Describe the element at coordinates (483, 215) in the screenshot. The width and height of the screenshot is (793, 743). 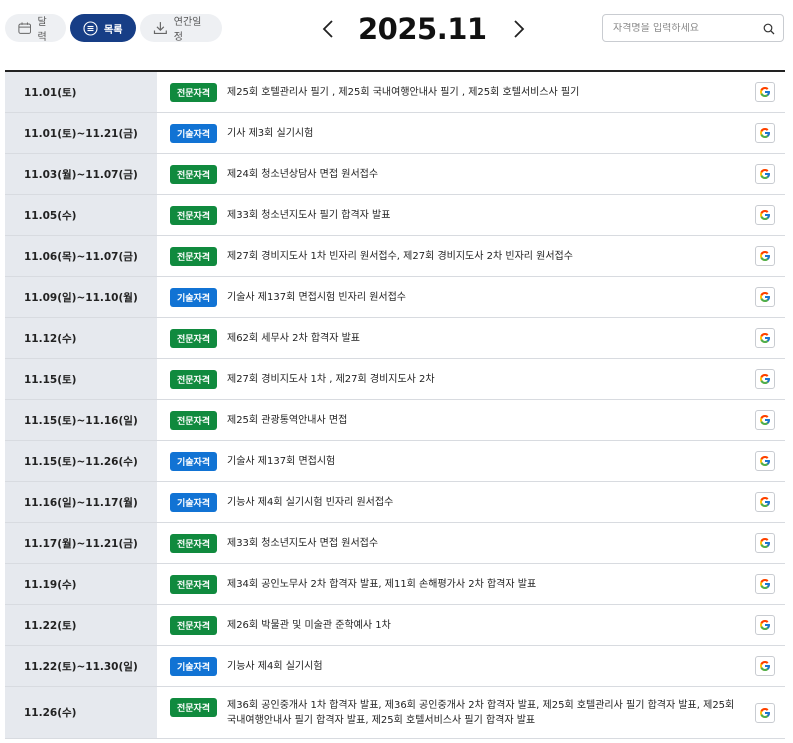
I see `row-title: 제33회 청소년지도사 필기 합격자 발표` at that location.